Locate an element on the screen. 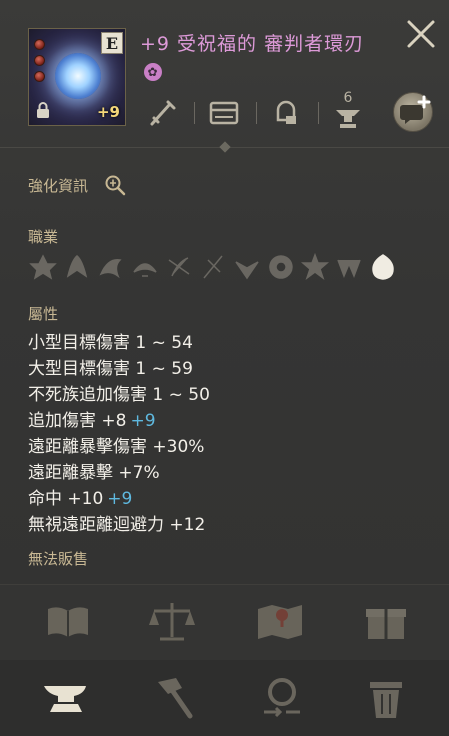  level-number: 6 is located at coordinates (348, 98).